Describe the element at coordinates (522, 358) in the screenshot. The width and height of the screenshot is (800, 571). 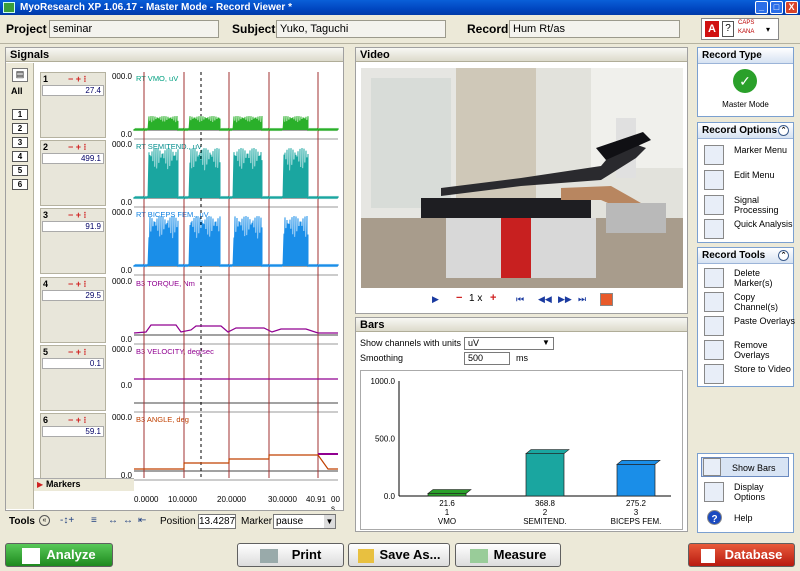
I see `smoothing-unit: ms` at that location.